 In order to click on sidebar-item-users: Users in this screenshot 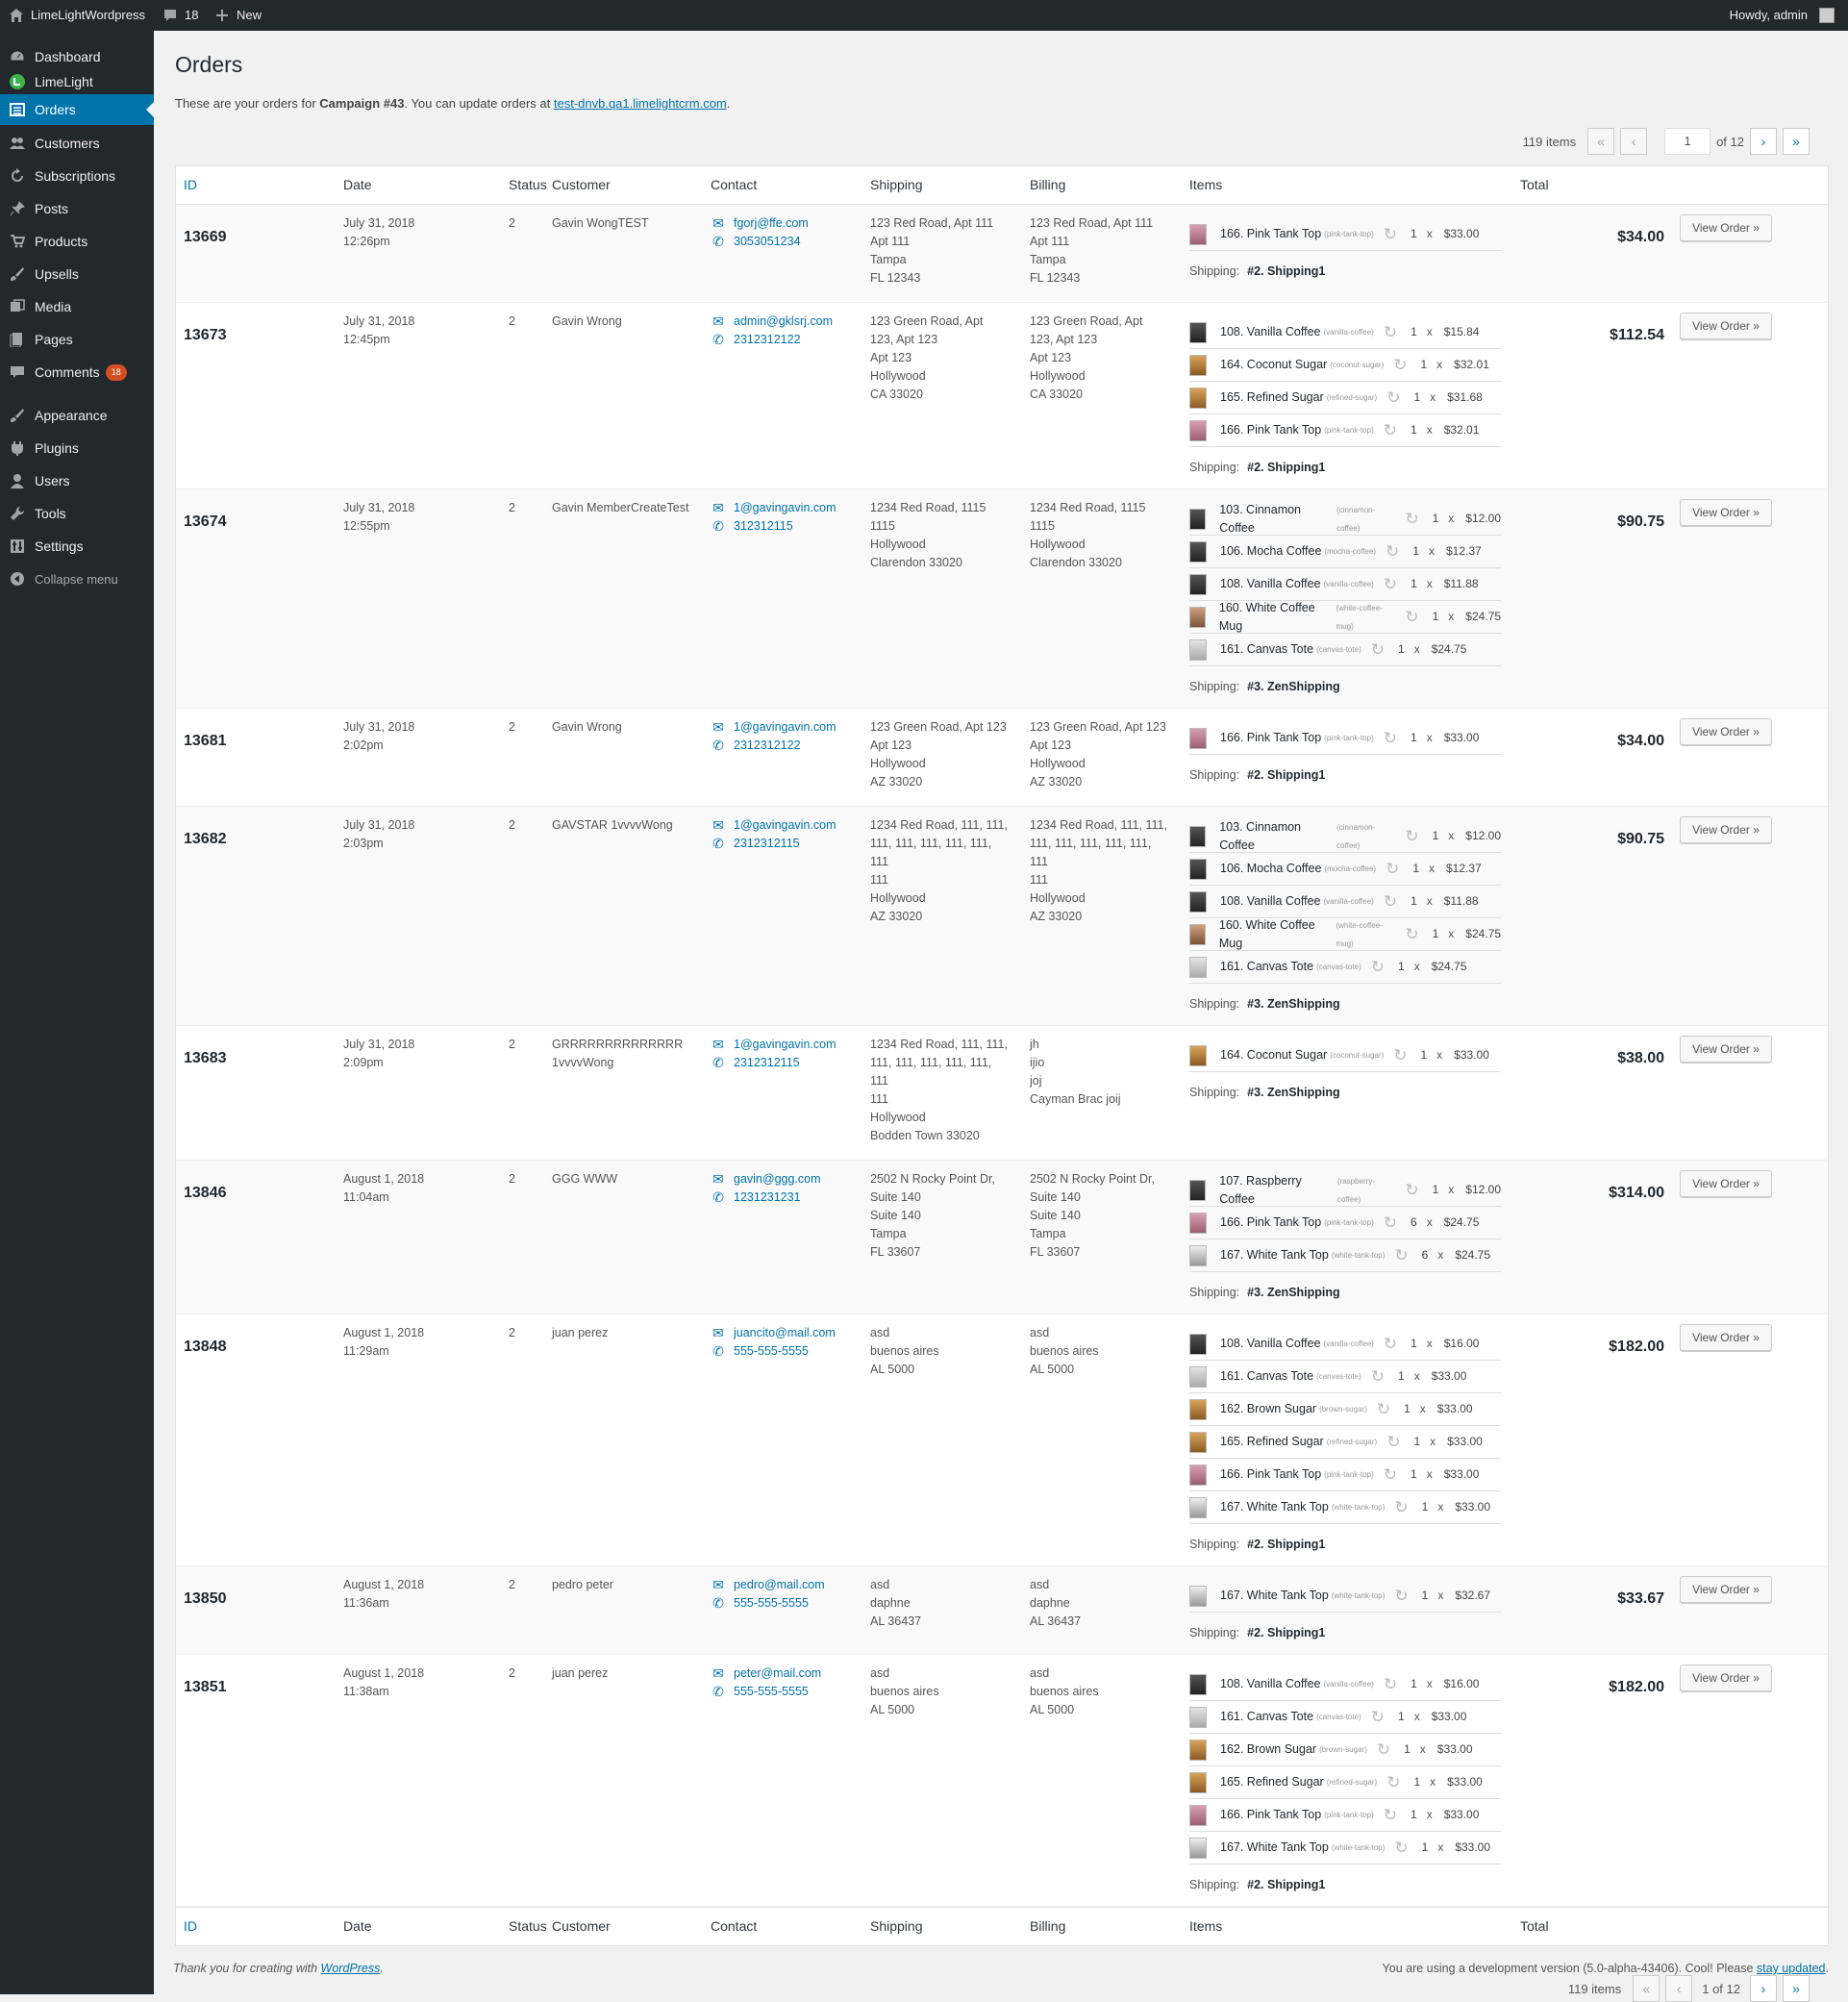, I will do `click(77, 480)`.